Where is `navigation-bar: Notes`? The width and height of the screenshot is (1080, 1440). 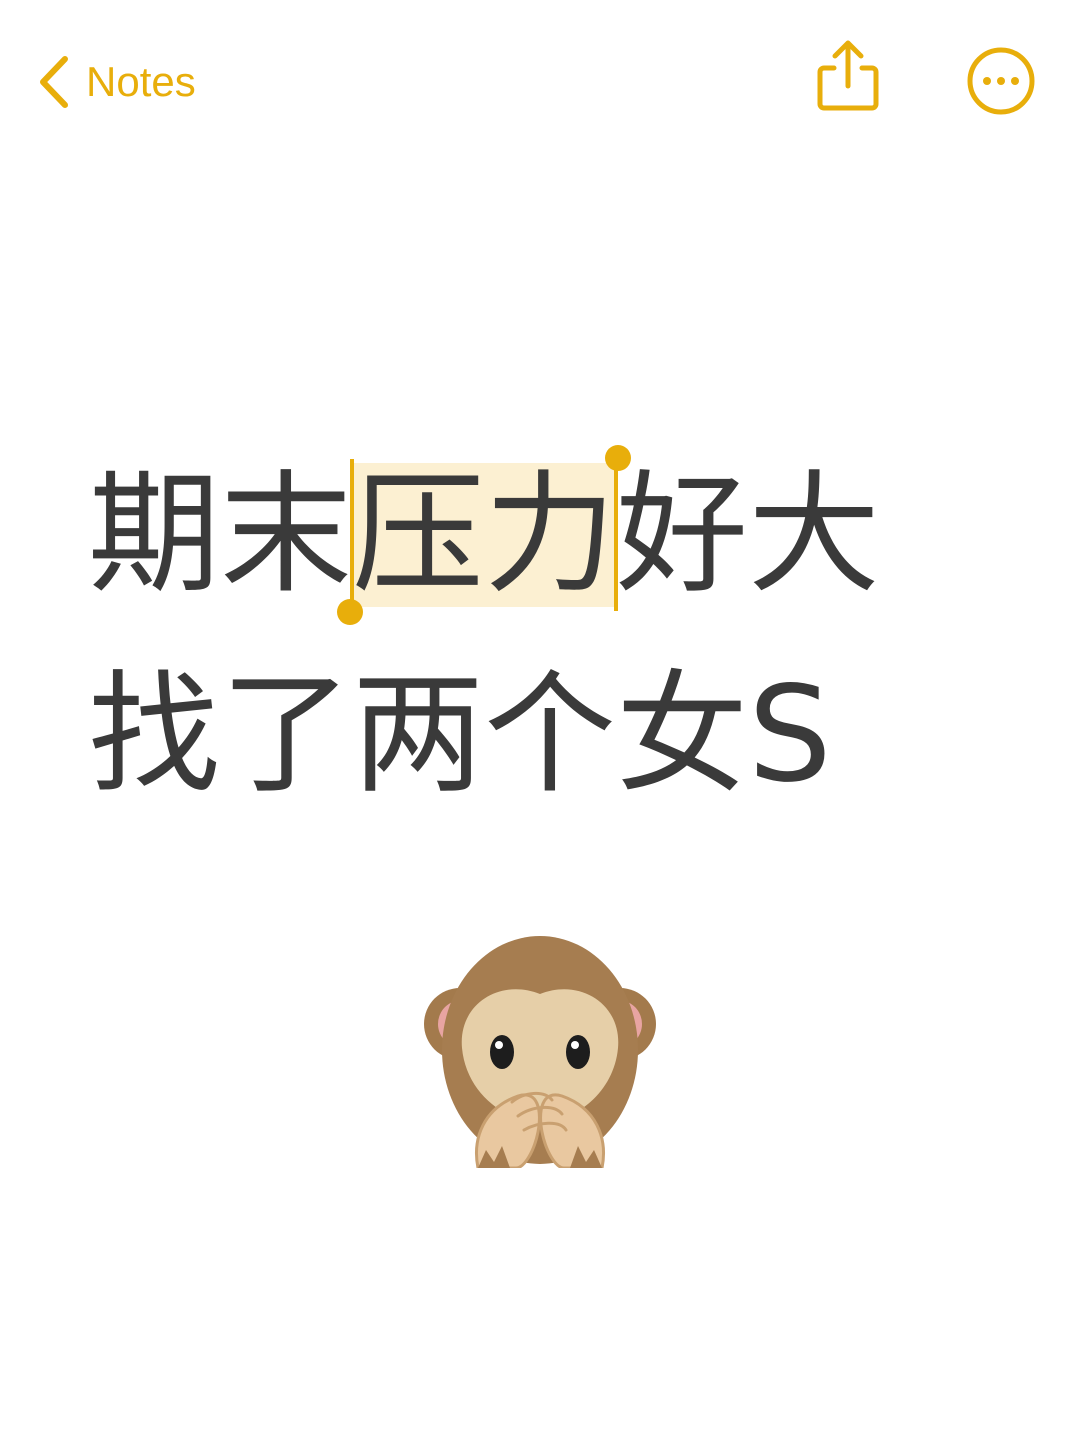
navigation-bar: Notes is located at coordinates (540, 85).